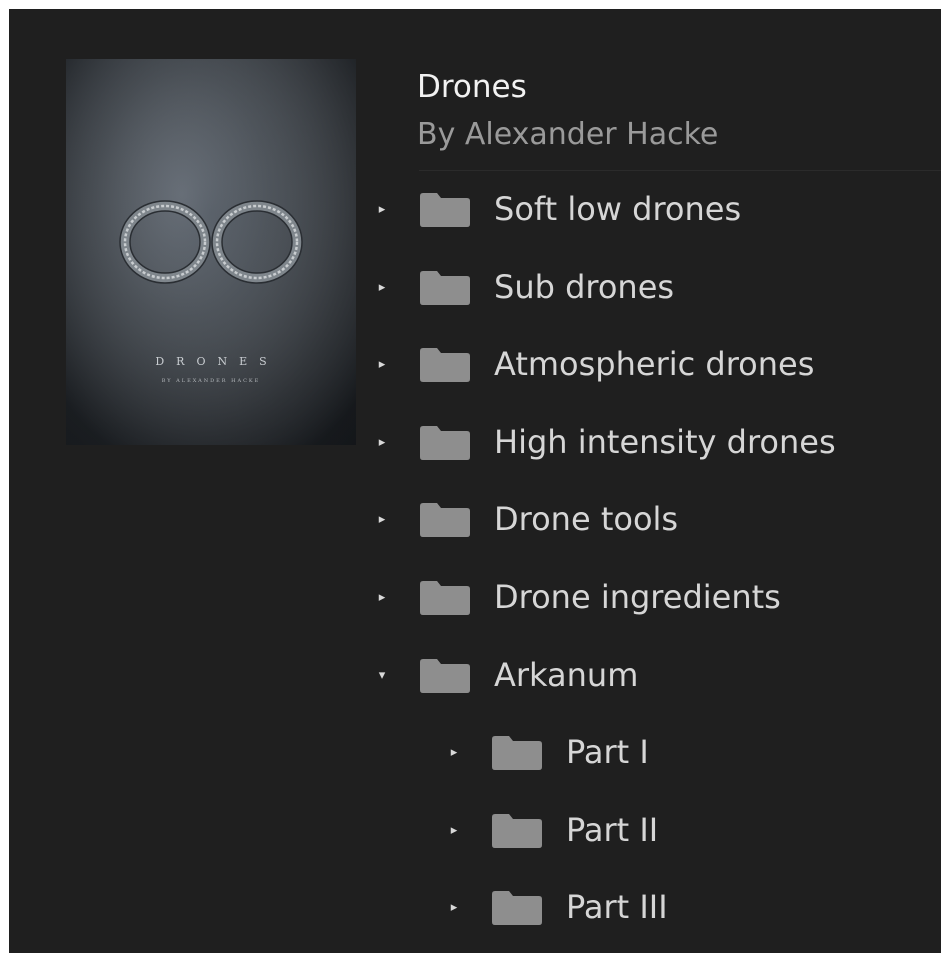  I want to click on tree-row: ▸ Part II, so click(475, 830).